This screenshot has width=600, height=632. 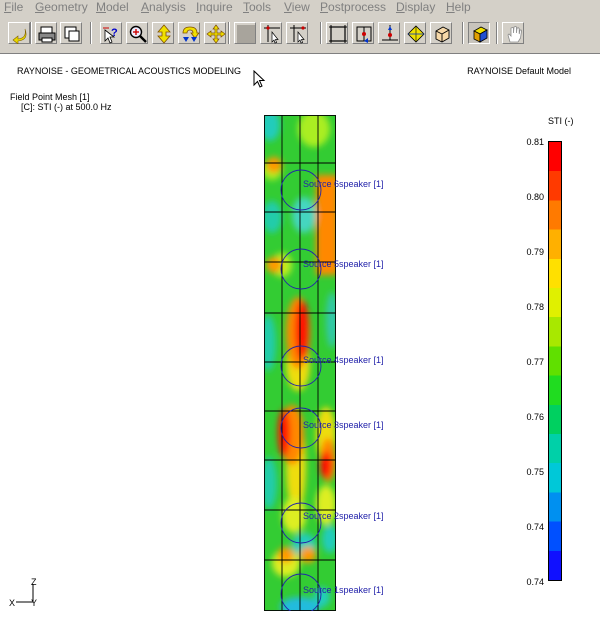 I want to click on menu-display: Display, so click(x=415, y=7).